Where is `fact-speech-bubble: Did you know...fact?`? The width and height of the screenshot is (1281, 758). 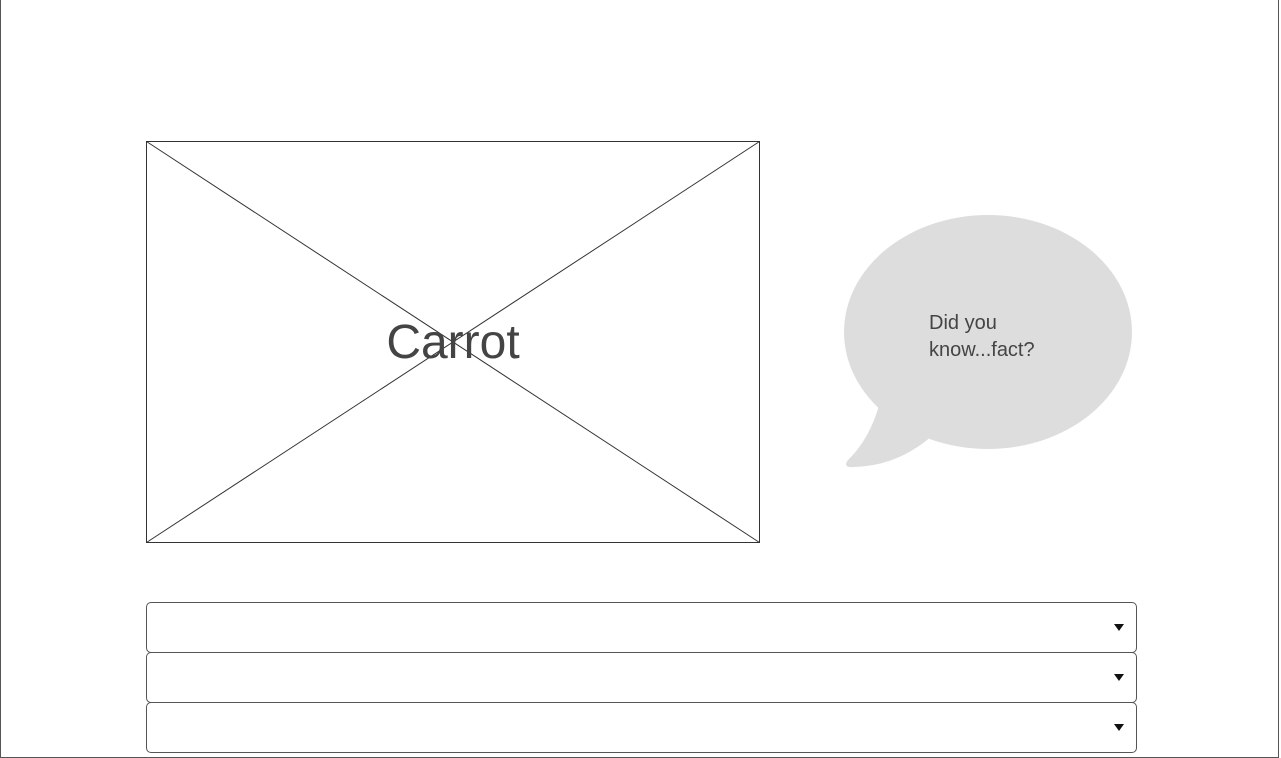 fact-speech-bubble: Did you know...fact? is located at coordinates (988, 342).